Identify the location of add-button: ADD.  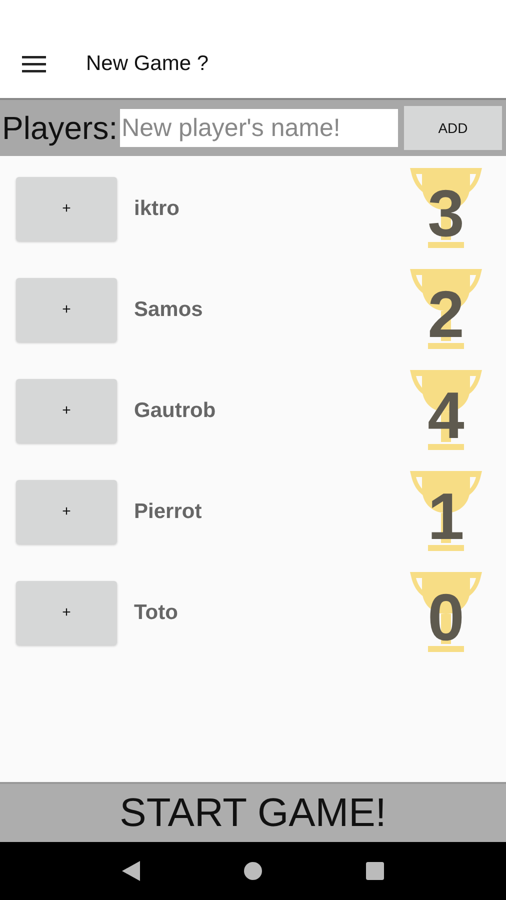
(453, 128).